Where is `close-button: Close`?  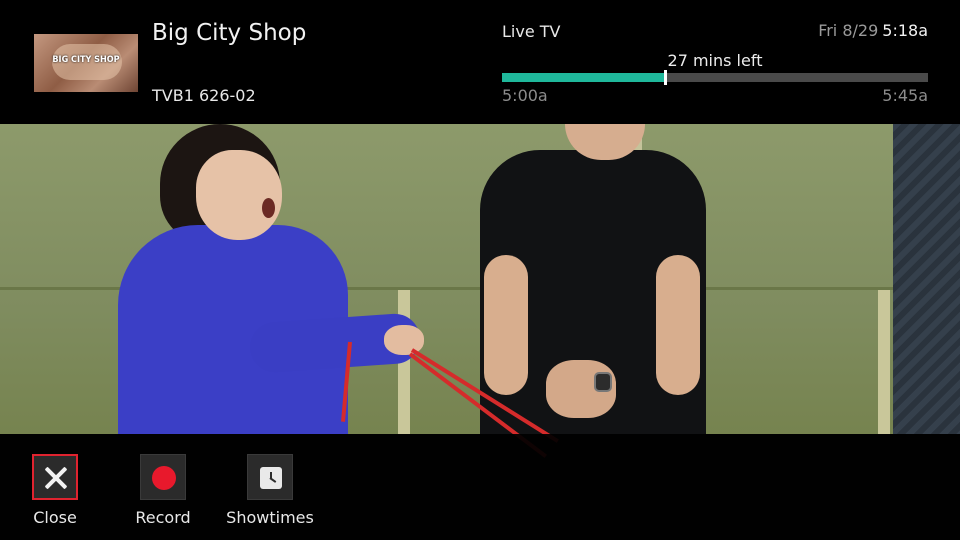
close-button: Close is located at coordinates (55, 494).